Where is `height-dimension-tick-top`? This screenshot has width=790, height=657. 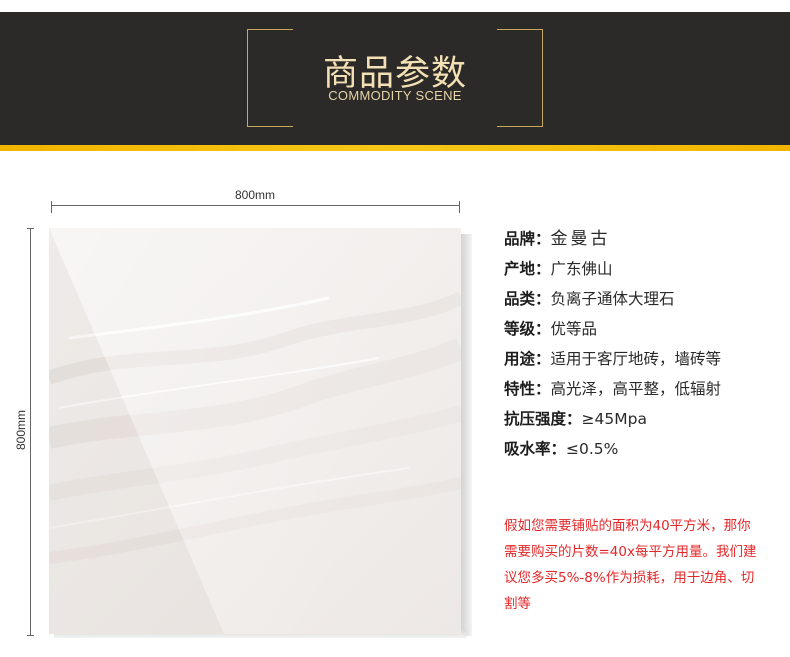 height-dimension-tick-top is located at coordinates (30, 228).